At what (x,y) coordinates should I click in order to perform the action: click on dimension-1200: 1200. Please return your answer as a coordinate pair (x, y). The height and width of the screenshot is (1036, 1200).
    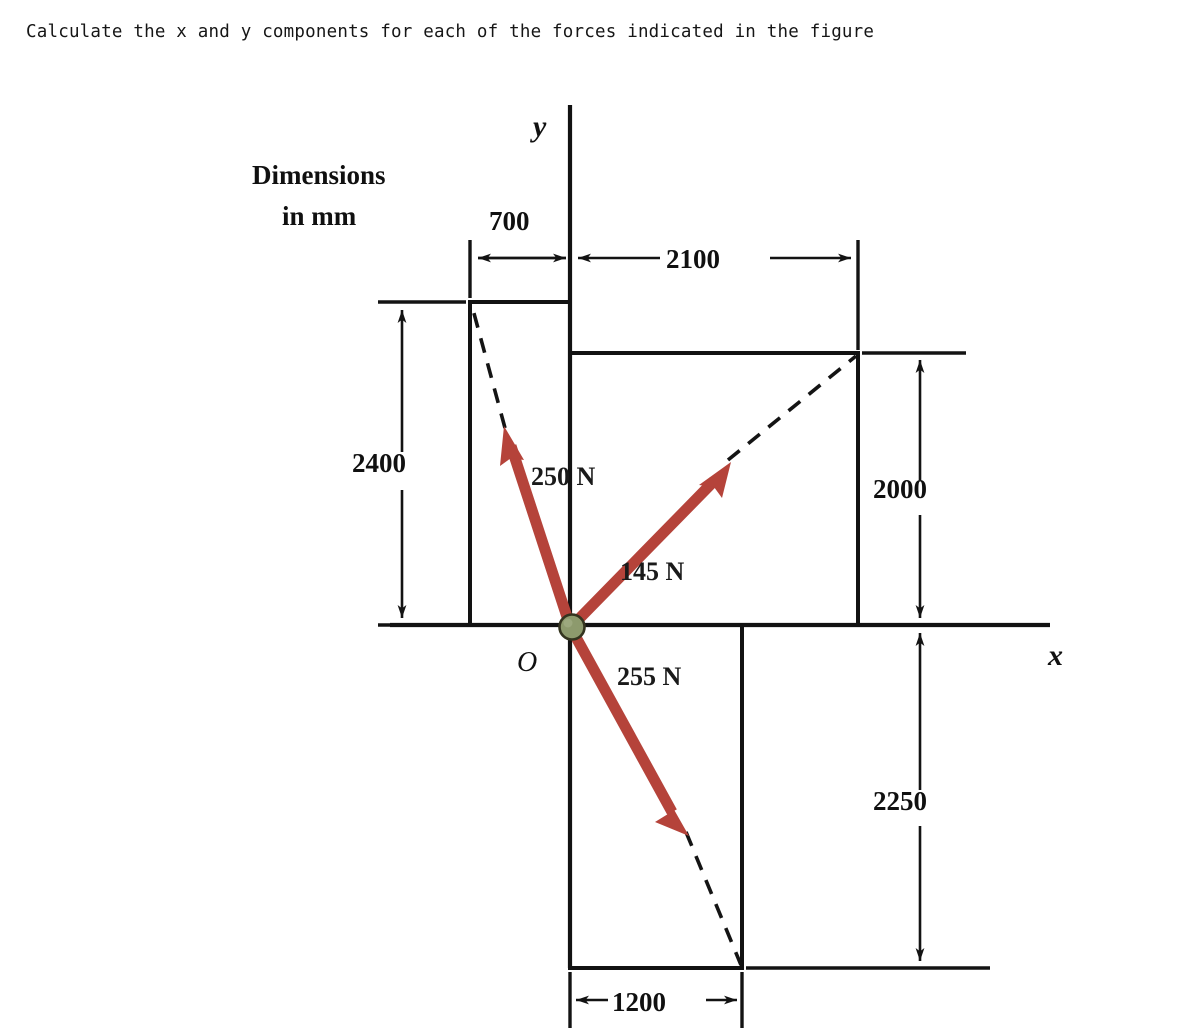
    Looking at the image, I should click on (656, 1000).